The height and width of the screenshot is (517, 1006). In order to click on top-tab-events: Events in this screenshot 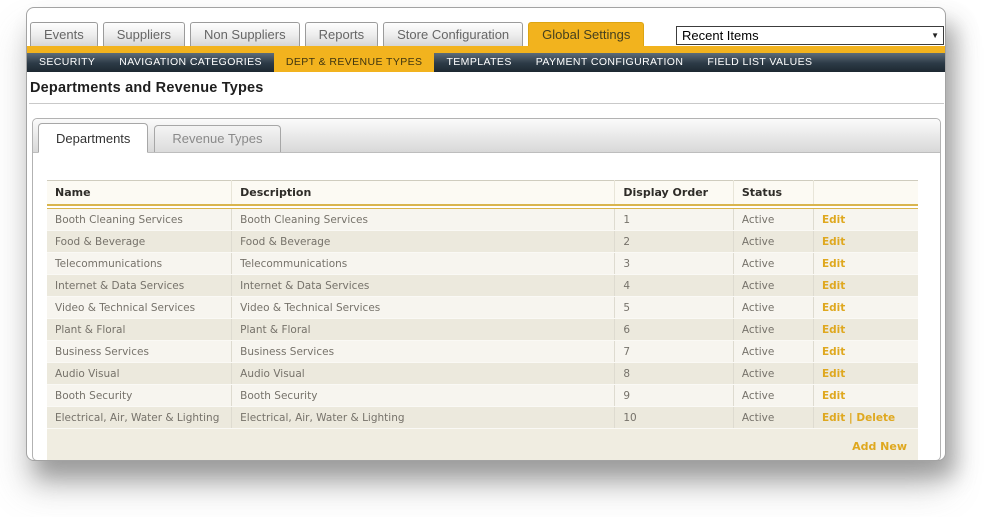, I will do `click(64, 34)`.